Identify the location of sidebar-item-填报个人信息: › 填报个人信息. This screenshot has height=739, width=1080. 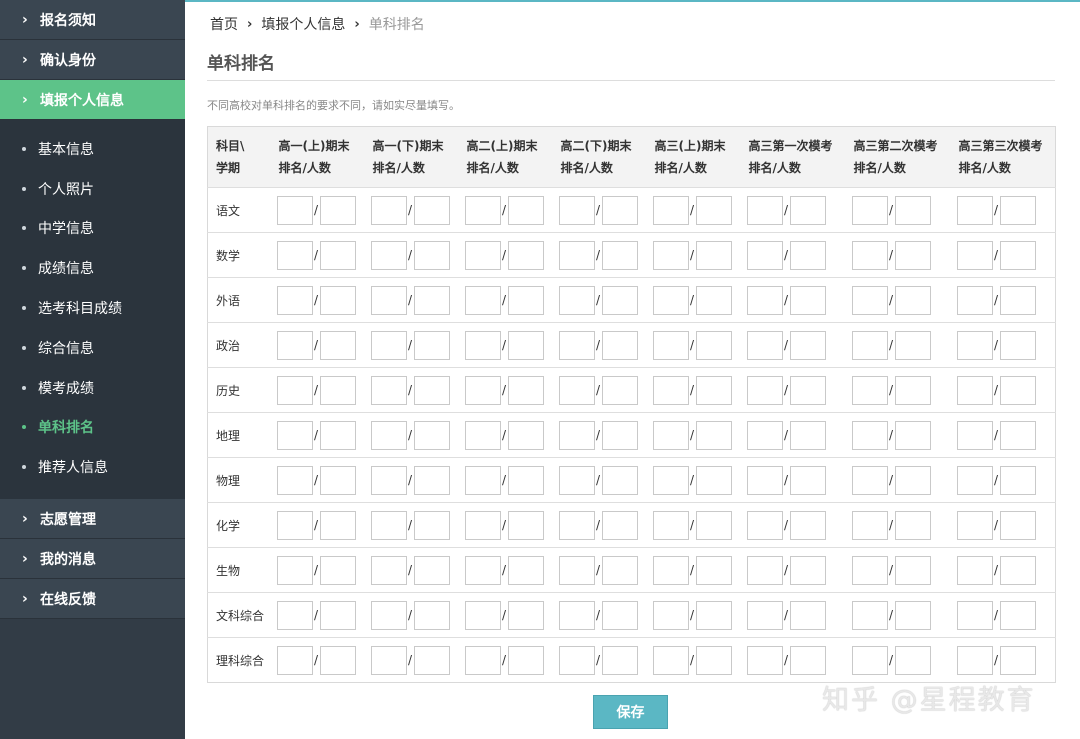
(92, 100).